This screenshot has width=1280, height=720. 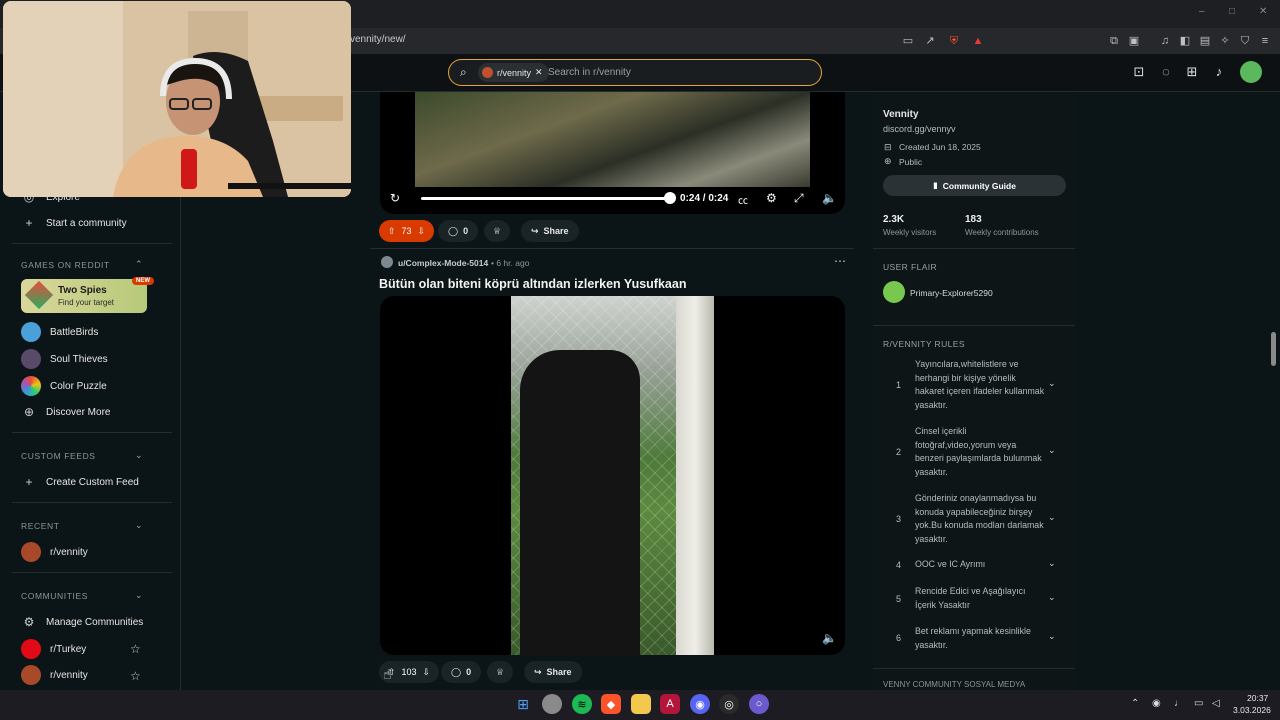 What do you see at coordinates (546, 198) in the screenshot?
I see `video-progress-bar` at bounding box center [546, 198].